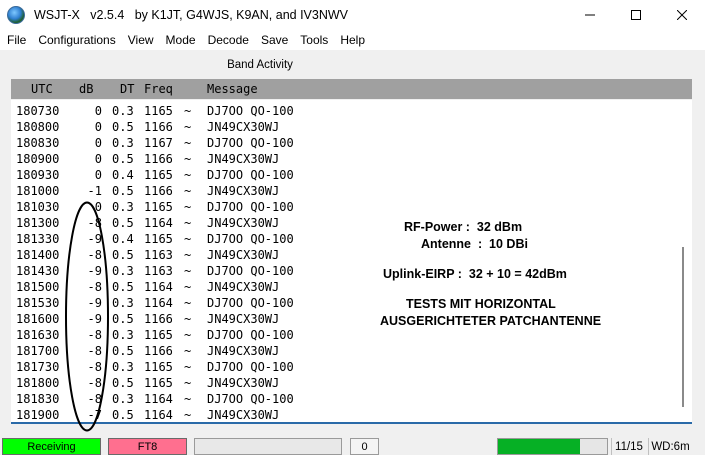  What do you see at coordinates (158, 255) in the screenshot?
I see `row-freq: 1163` at bounding box center [158, 255].